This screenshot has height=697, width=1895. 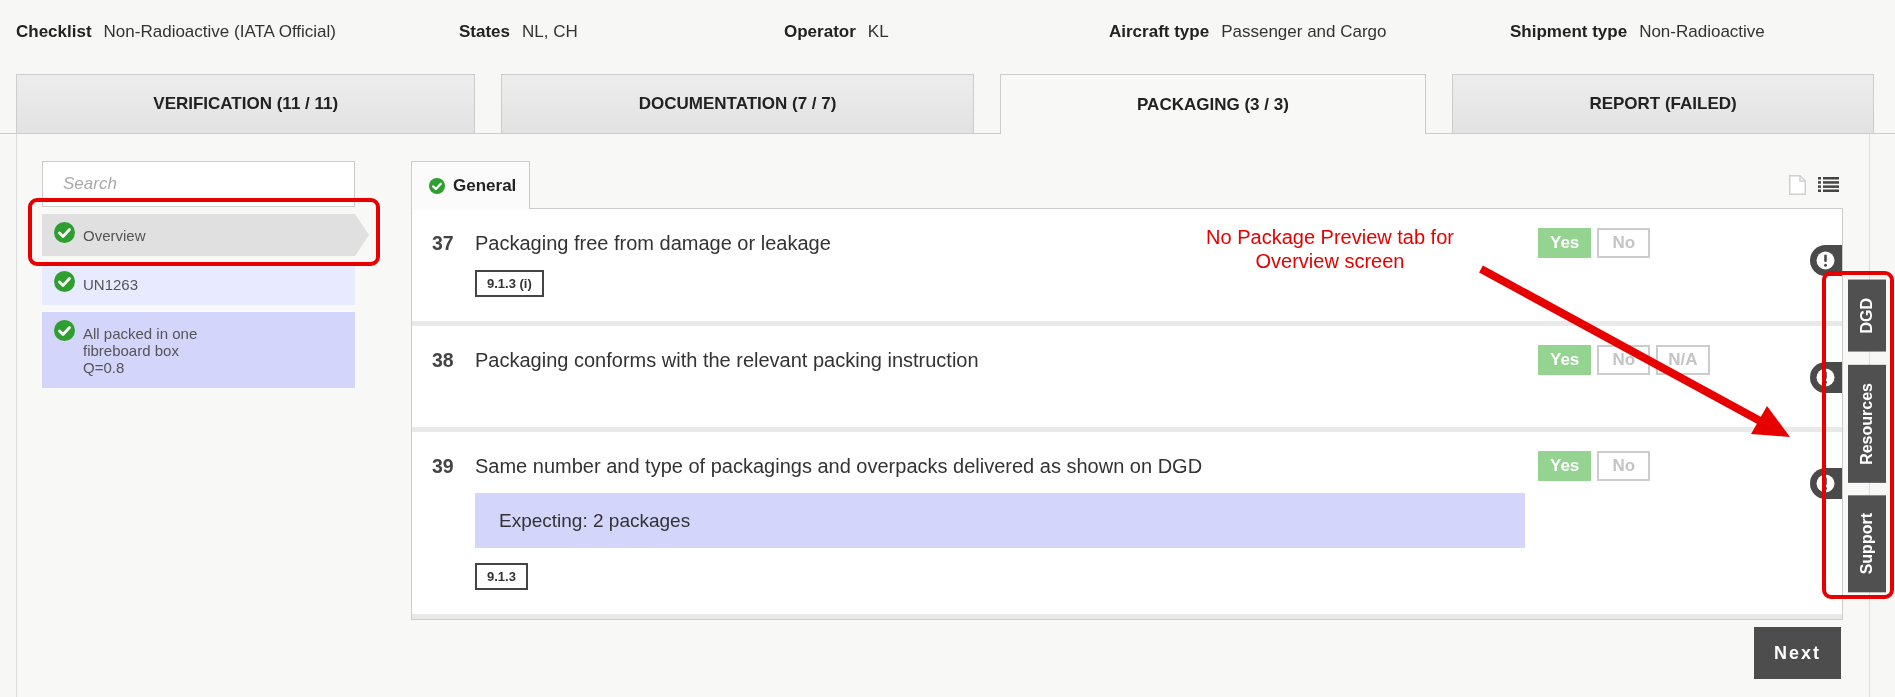 What do you see at coordinates (878, 31) in the screenshot?
I see `field-value: KL` at bounding box center [878, 31].